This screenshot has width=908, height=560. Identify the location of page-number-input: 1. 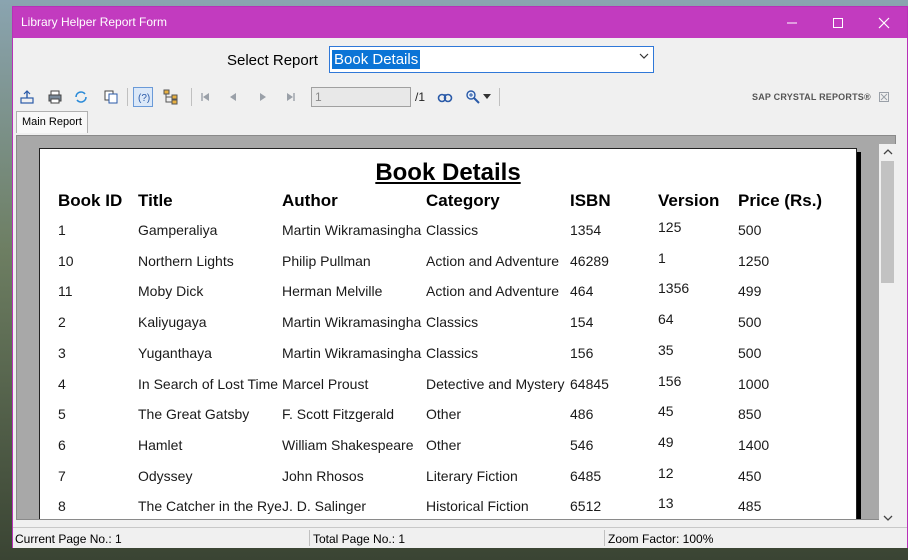
(361, 97).